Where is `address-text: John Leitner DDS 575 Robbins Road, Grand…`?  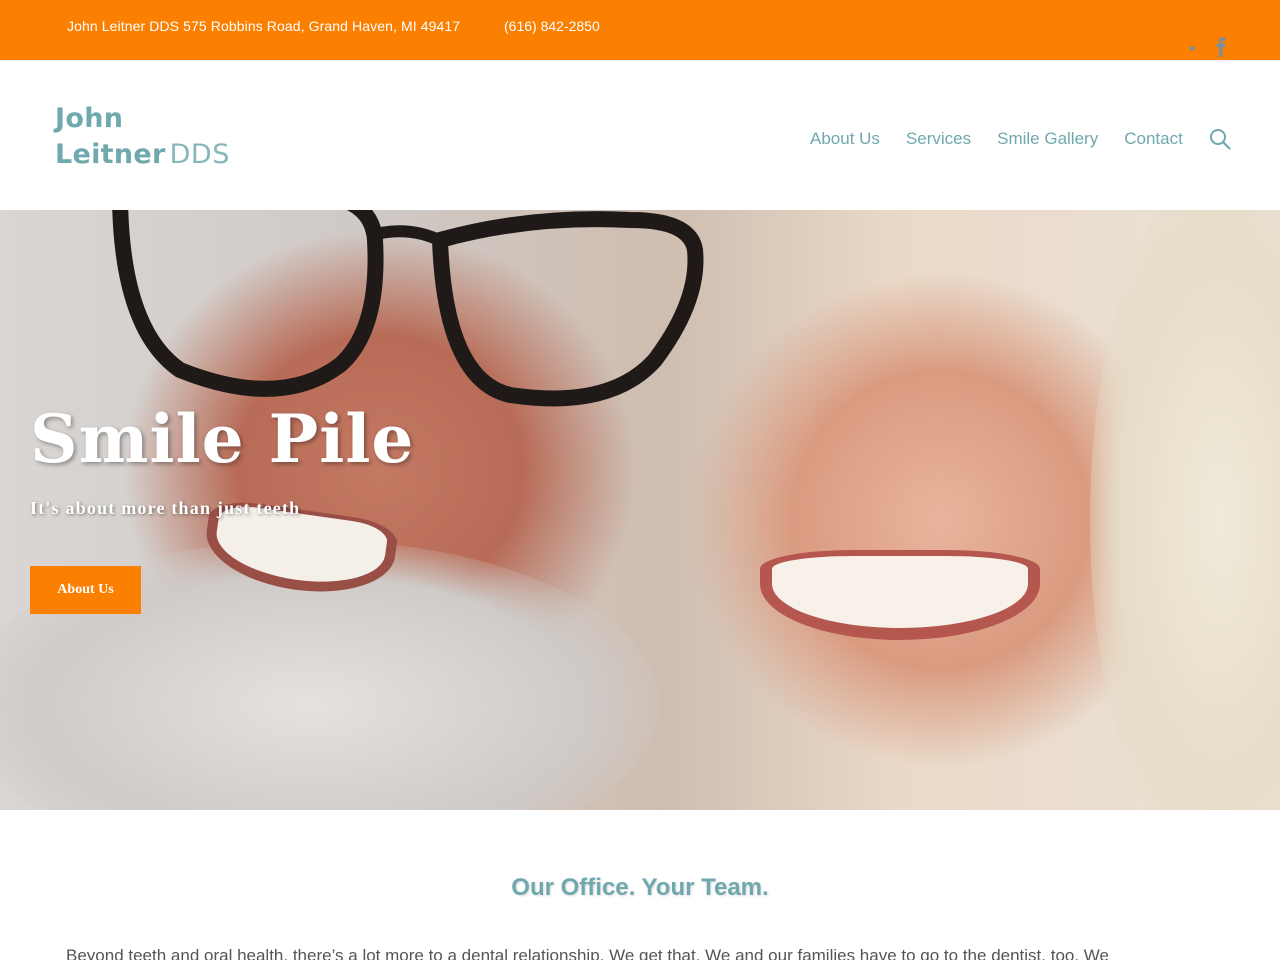
address-text: John Leitner DDS 575 Robbins Road, Grand… is located at coordinates (264, 26).